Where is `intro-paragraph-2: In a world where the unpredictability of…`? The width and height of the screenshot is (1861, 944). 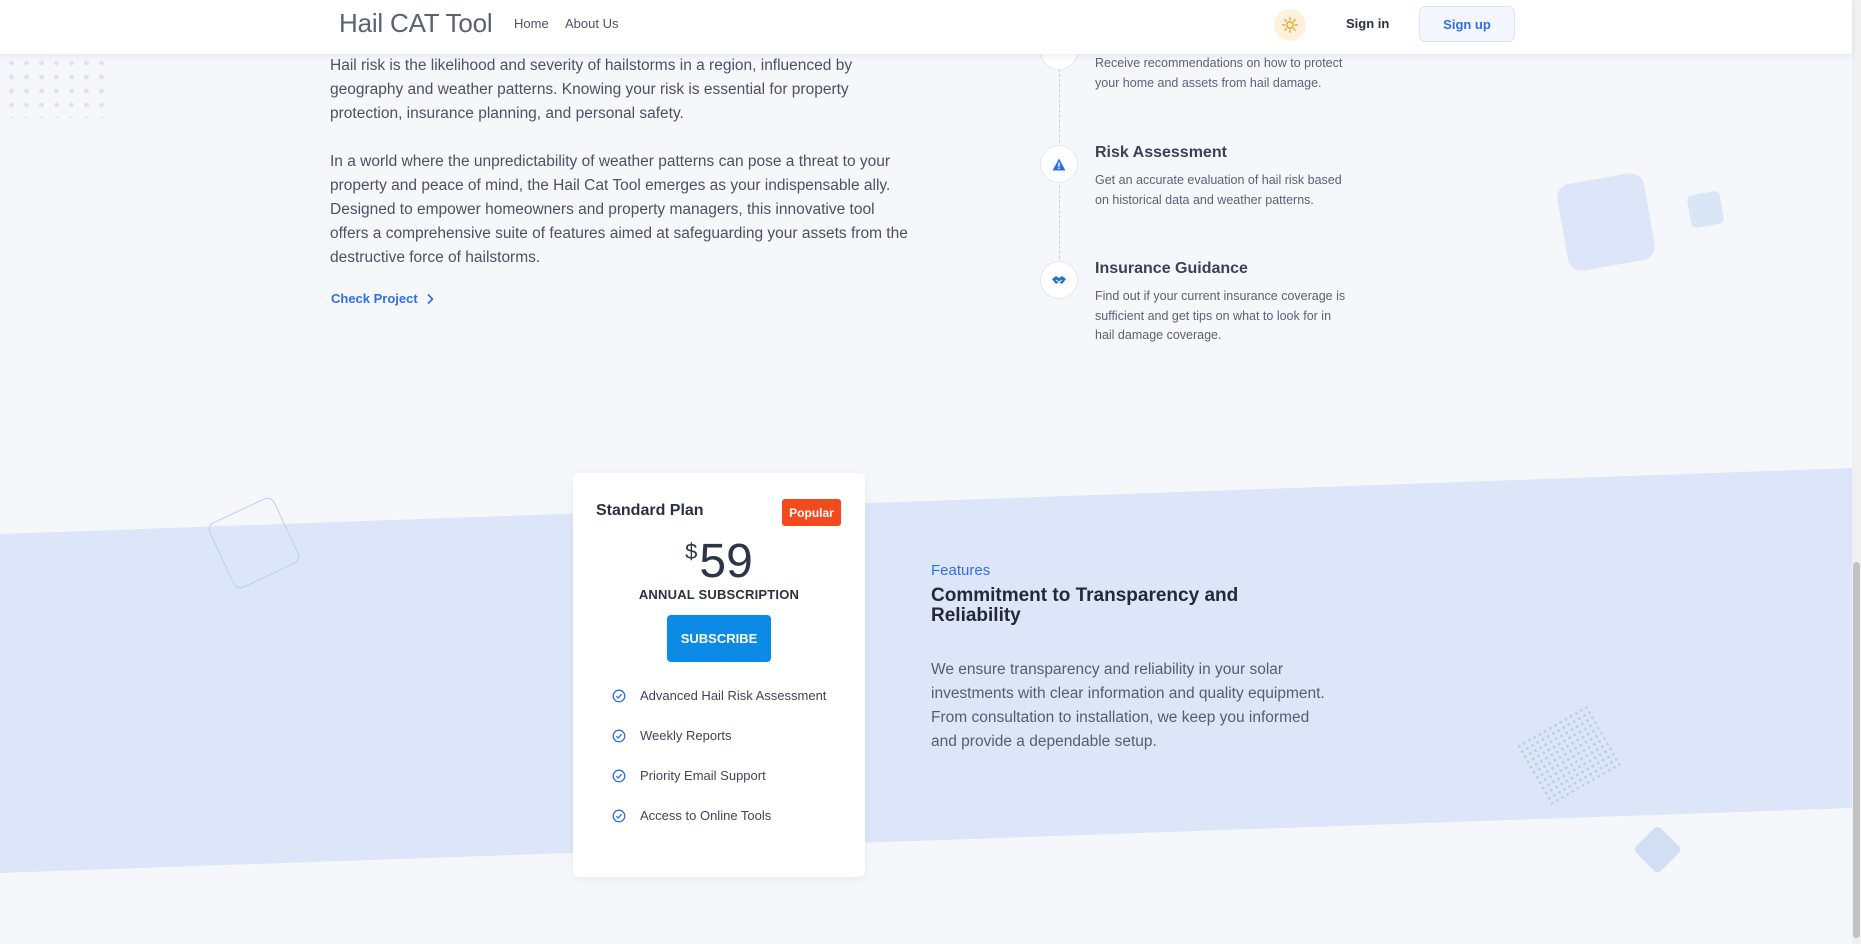
intro-paragraph-2: In a world where the unpredictability of… is located at coordinates (619, 209).